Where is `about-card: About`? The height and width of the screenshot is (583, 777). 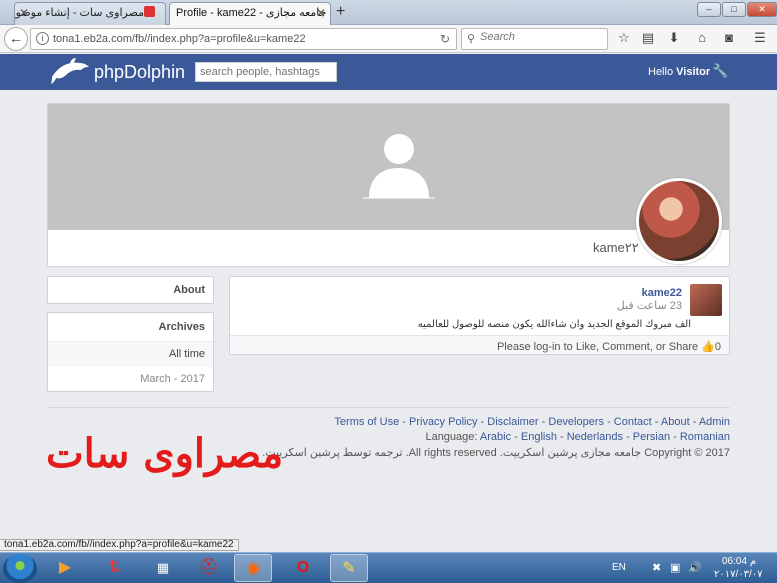 about-card: About is located at coordinates (130, 290).